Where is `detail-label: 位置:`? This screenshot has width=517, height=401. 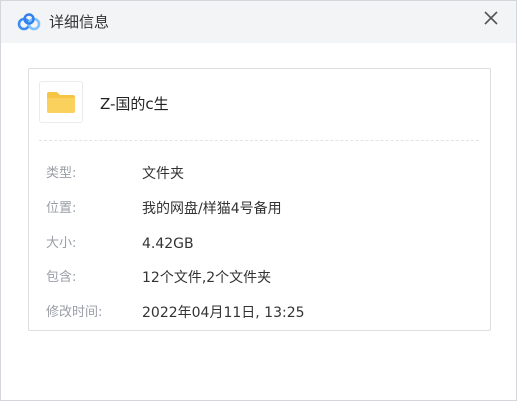 detail-label: 位置: is located at coordinates (61, 208).